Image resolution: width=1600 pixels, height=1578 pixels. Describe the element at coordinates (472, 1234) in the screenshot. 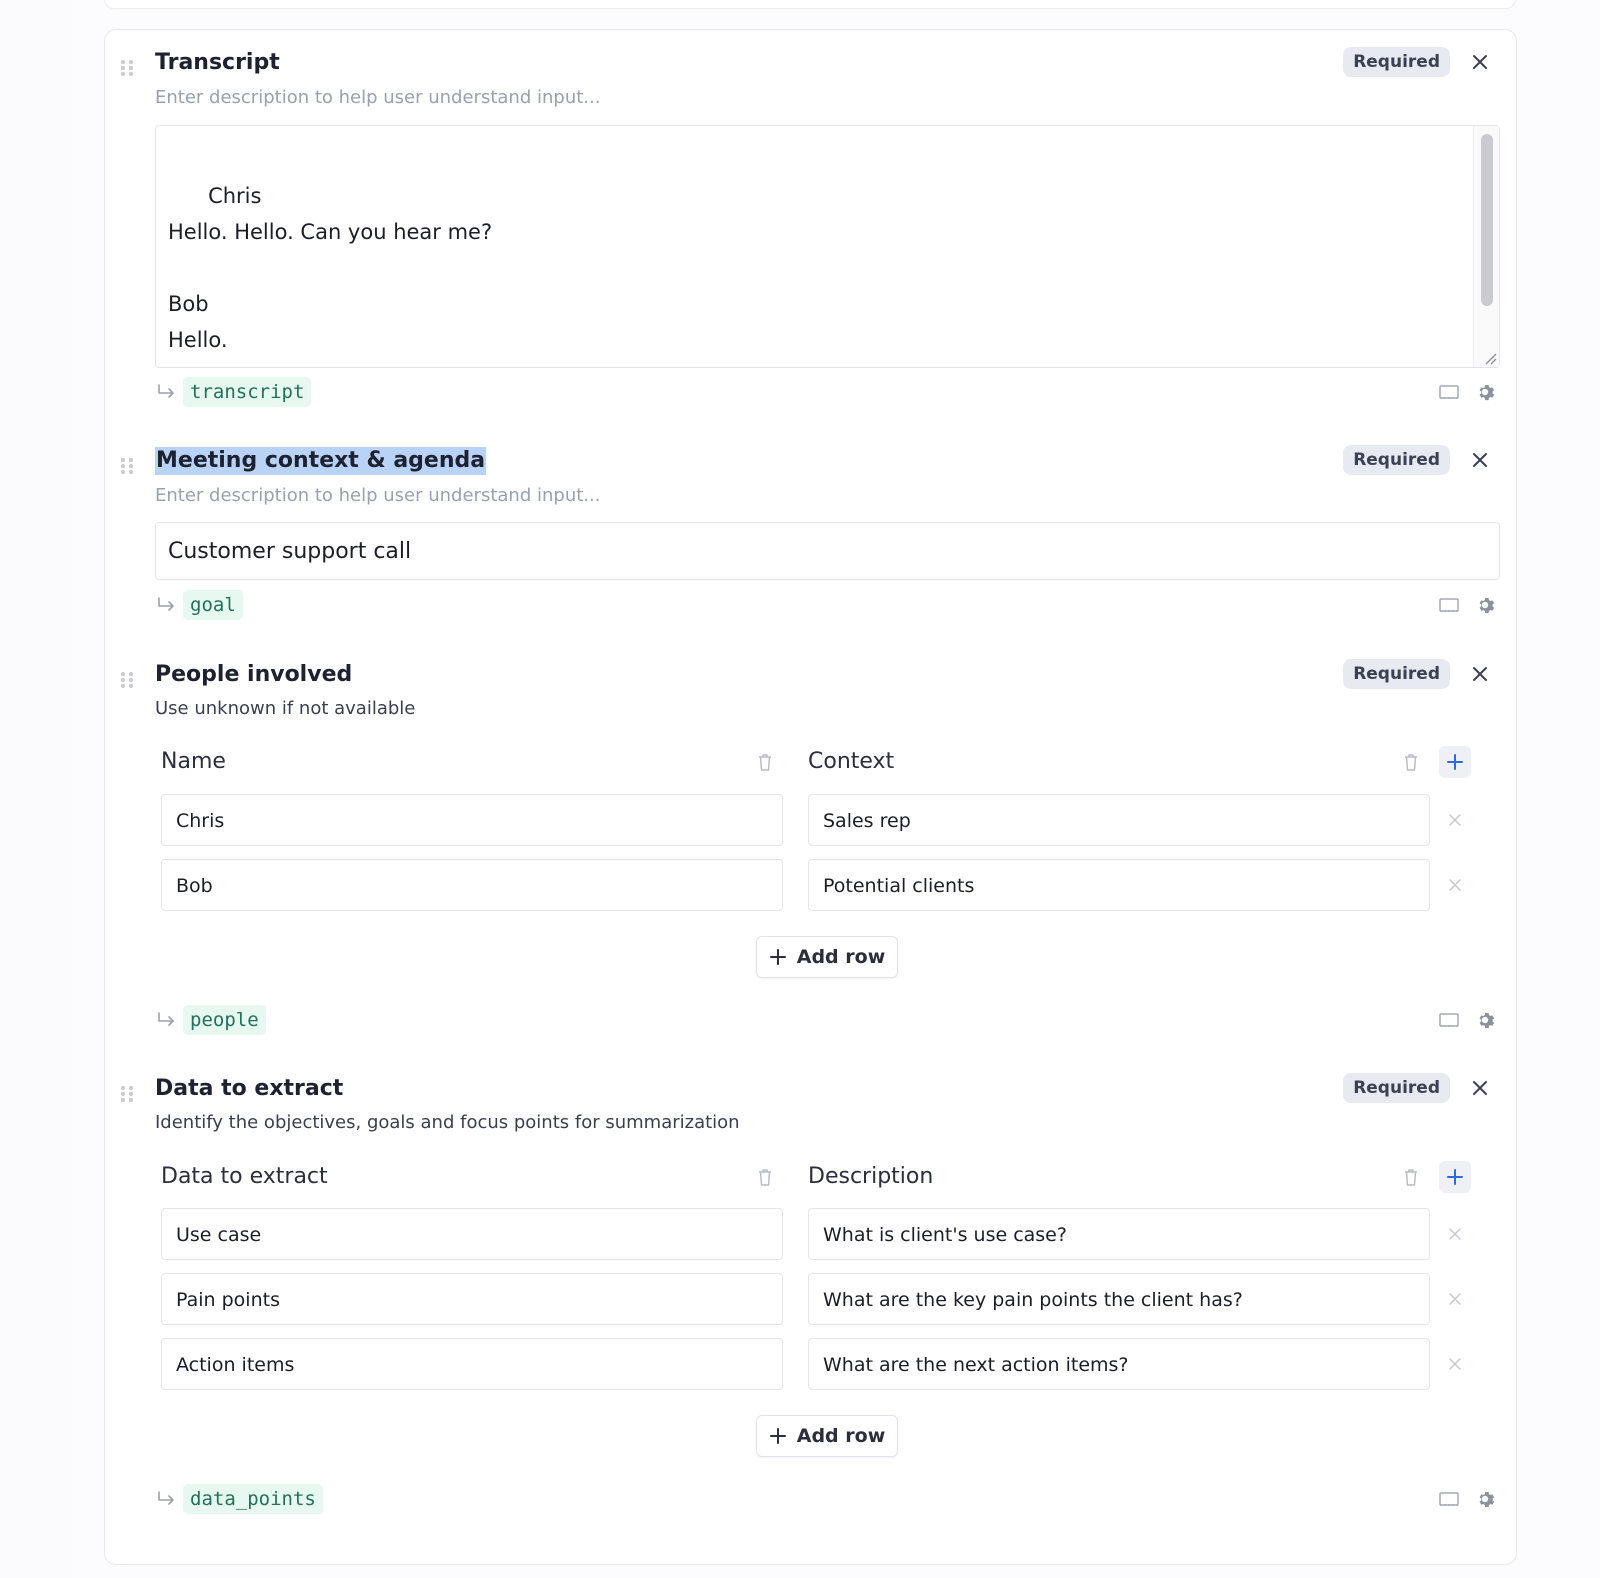

I see `table-cell: Use case` at that location.